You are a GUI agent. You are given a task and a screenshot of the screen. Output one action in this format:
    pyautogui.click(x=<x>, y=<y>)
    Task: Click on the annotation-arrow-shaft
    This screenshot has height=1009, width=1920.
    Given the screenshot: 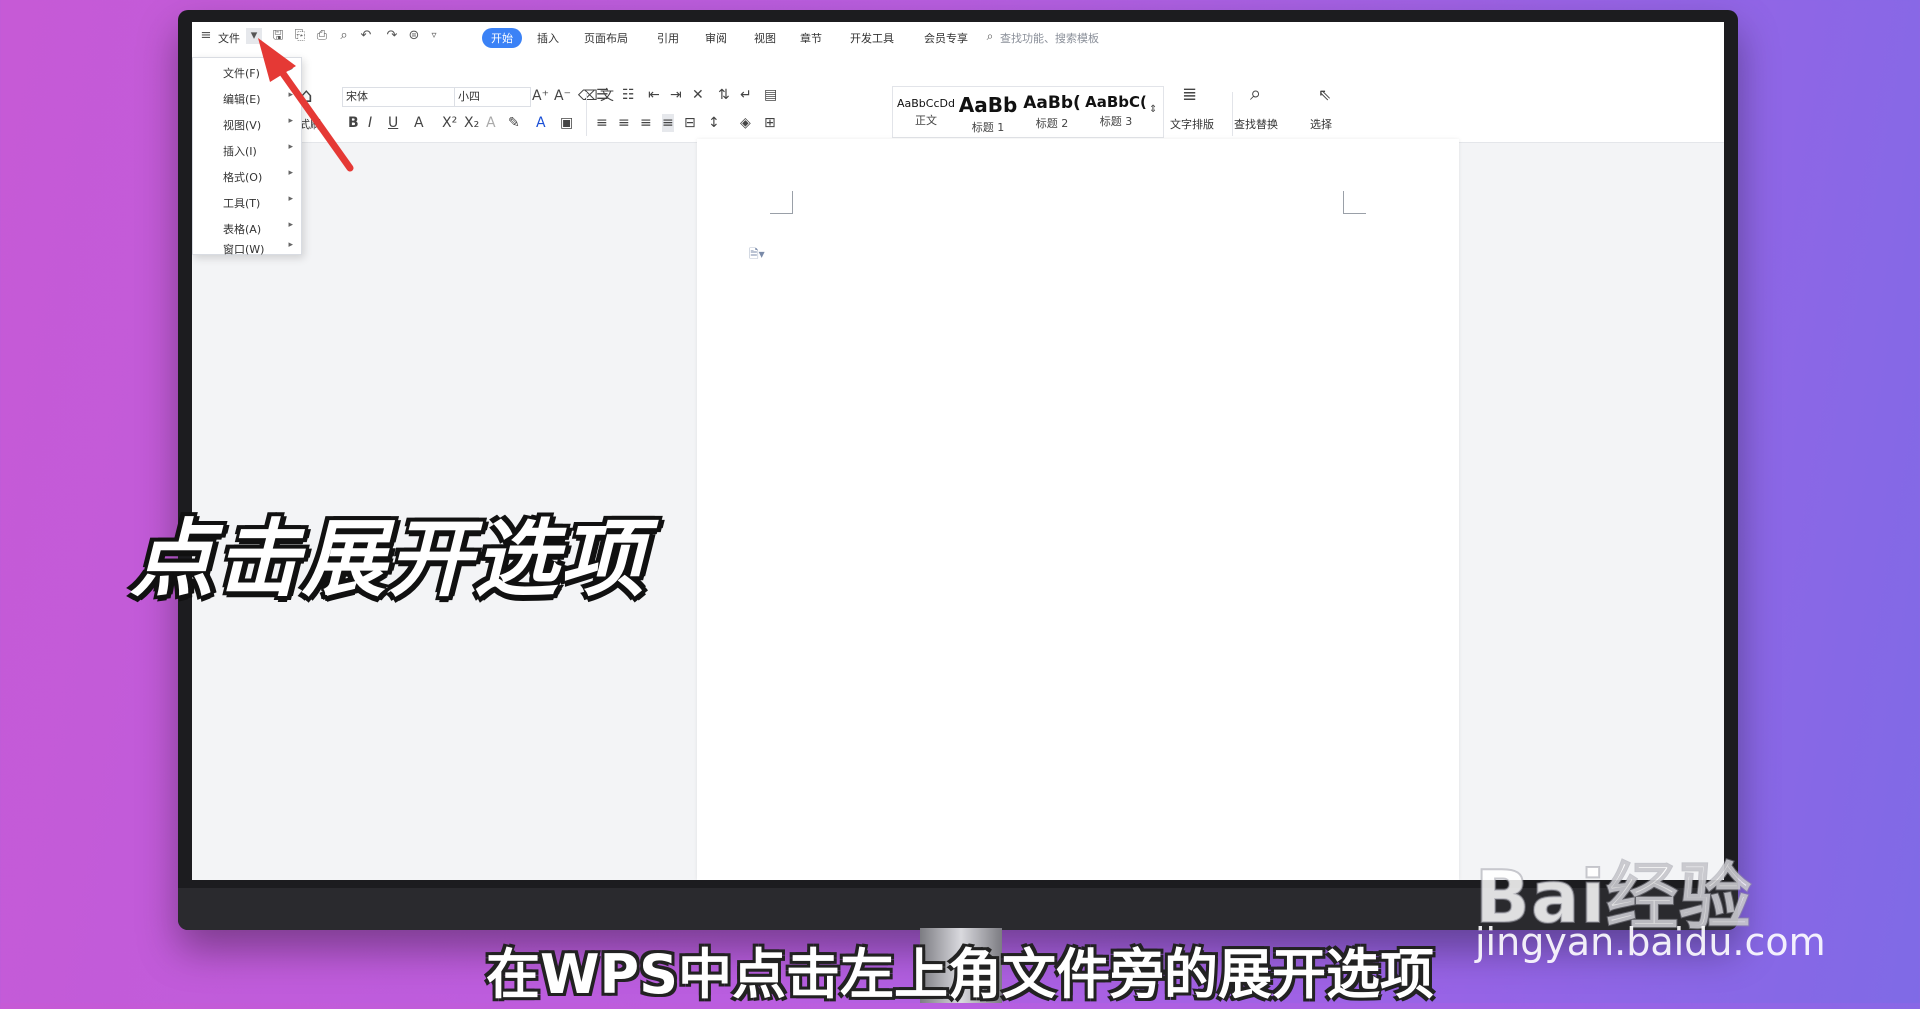 What is the action you would take?
    pyautogui.click(x=311, y=113)
    